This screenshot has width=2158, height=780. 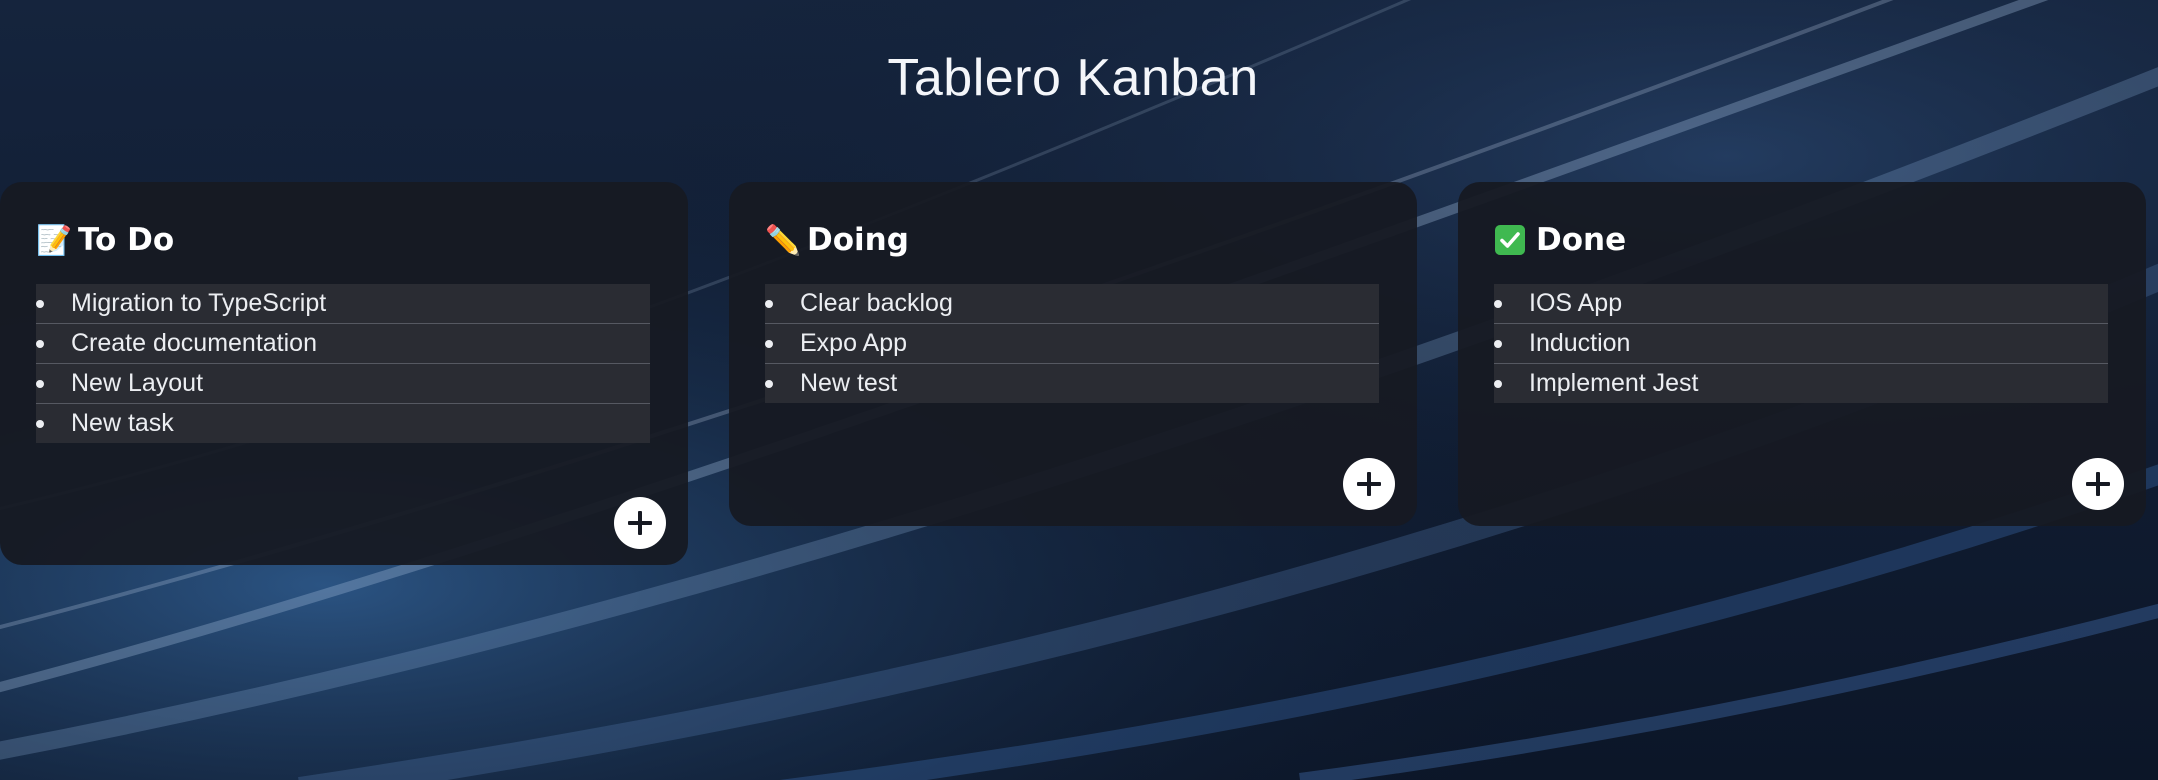 I want to click on column-title: To Do, so click(x=126, y=240).